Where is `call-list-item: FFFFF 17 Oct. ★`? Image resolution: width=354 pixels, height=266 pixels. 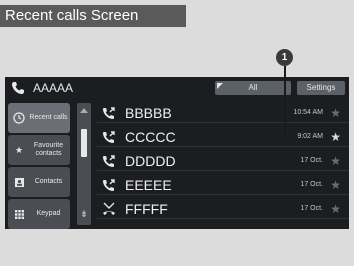 call-list-item: FFFFF 17 Oct. ★ is located at coordinates (223, 209).